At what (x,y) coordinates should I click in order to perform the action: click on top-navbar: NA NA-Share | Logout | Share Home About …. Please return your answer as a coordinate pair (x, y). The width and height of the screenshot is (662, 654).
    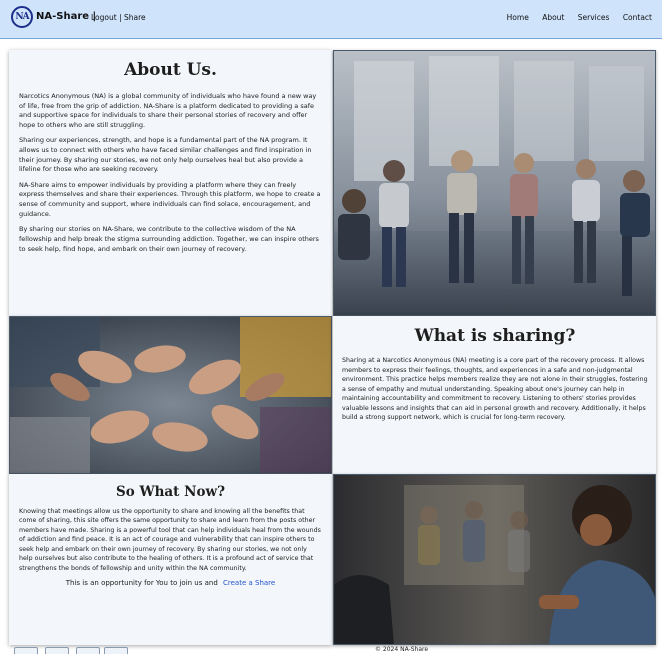
    Looking at the image, I should click on (331, 19).